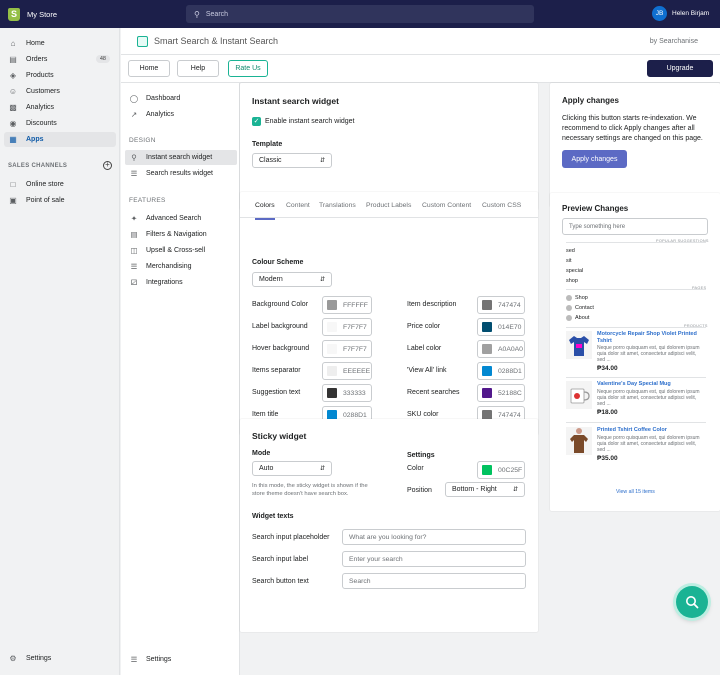  Describe the element at coordinates (60, 91) in the screenshot. I see `nav-item-customers: ☺ Customers` at that location.